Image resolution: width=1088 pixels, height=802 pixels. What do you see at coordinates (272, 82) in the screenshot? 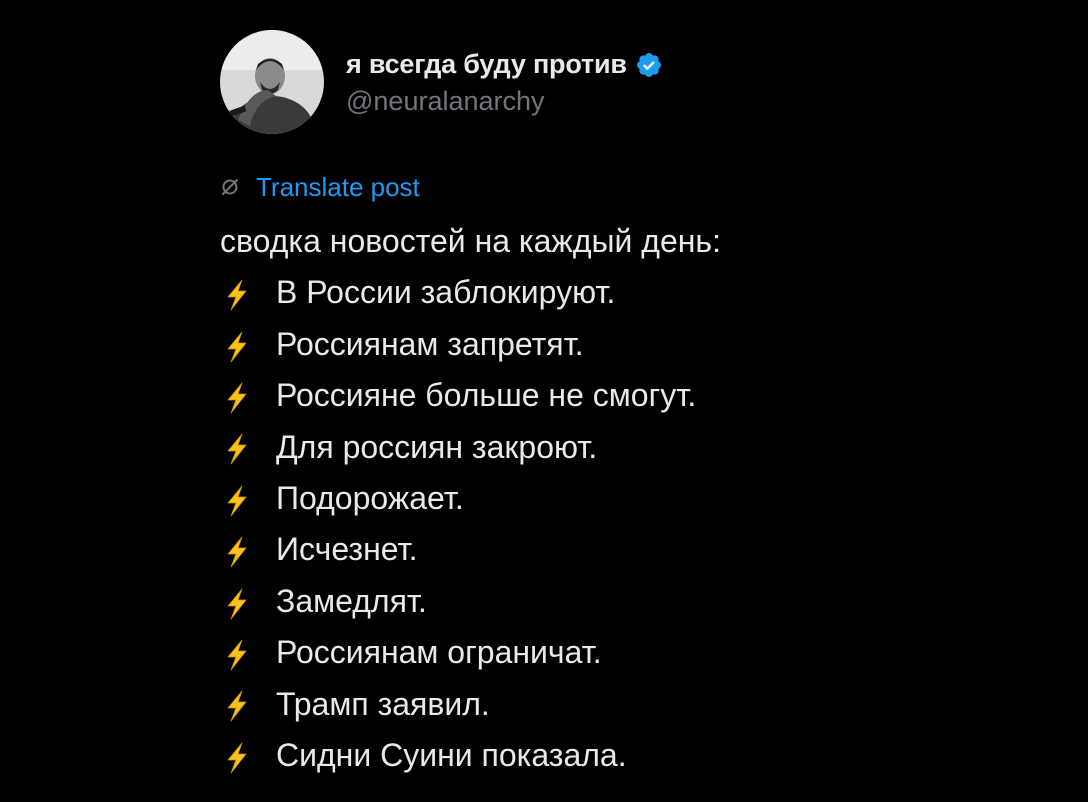
I see `avatar` at bounding box center [272, 82].